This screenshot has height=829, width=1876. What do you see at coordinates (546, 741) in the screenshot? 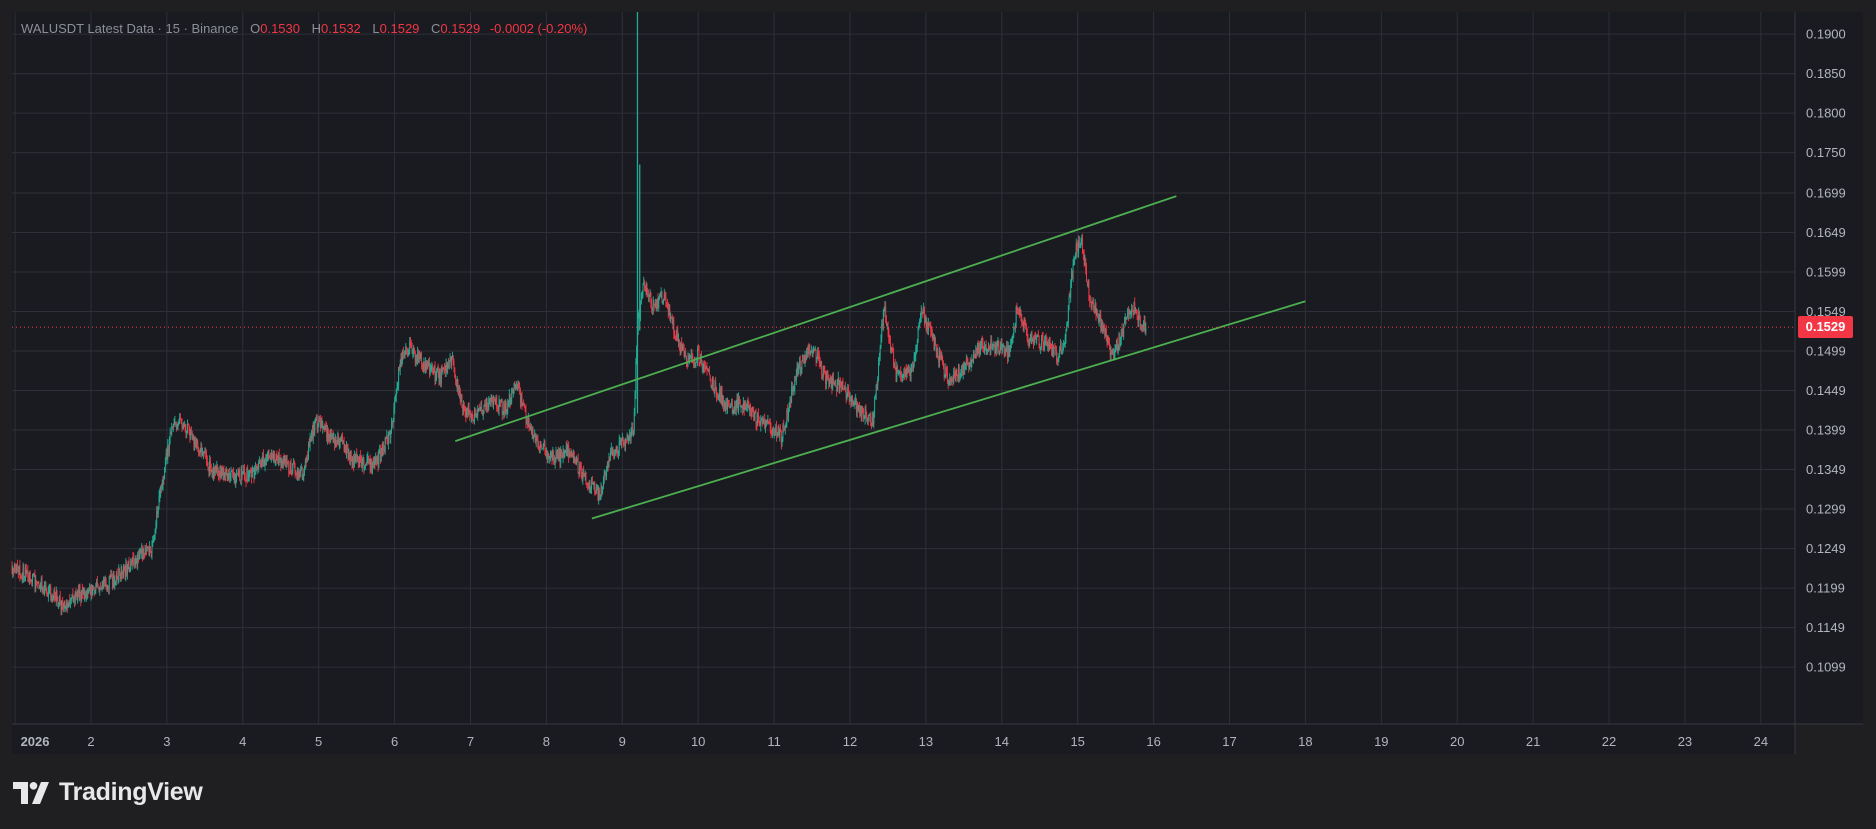
I see `time-axis-tick-label: 8` at bounding box center [546, 741].